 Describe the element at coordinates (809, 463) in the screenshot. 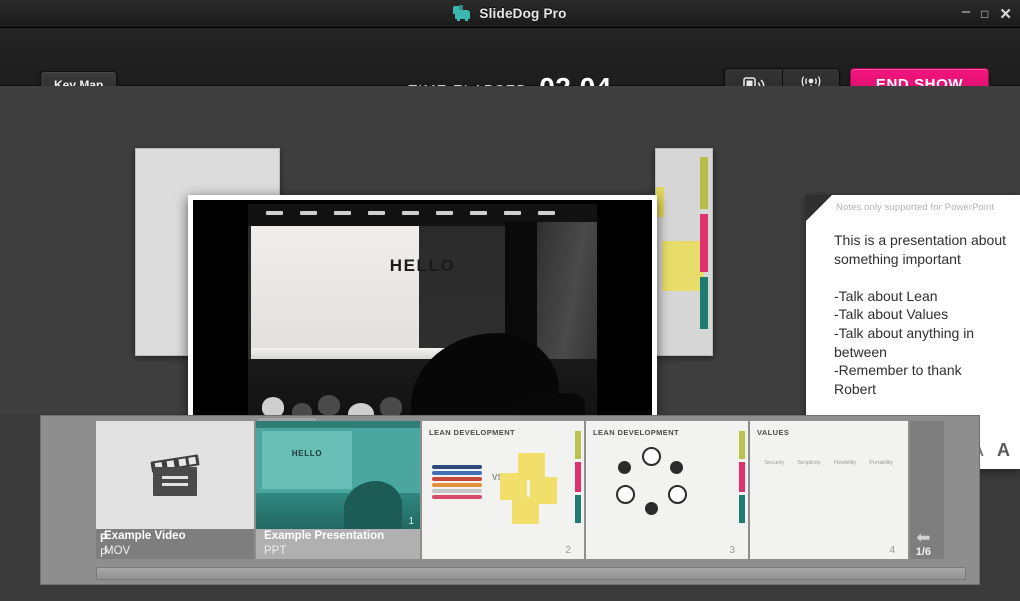

I see `value-label: Simplicity` at that location.